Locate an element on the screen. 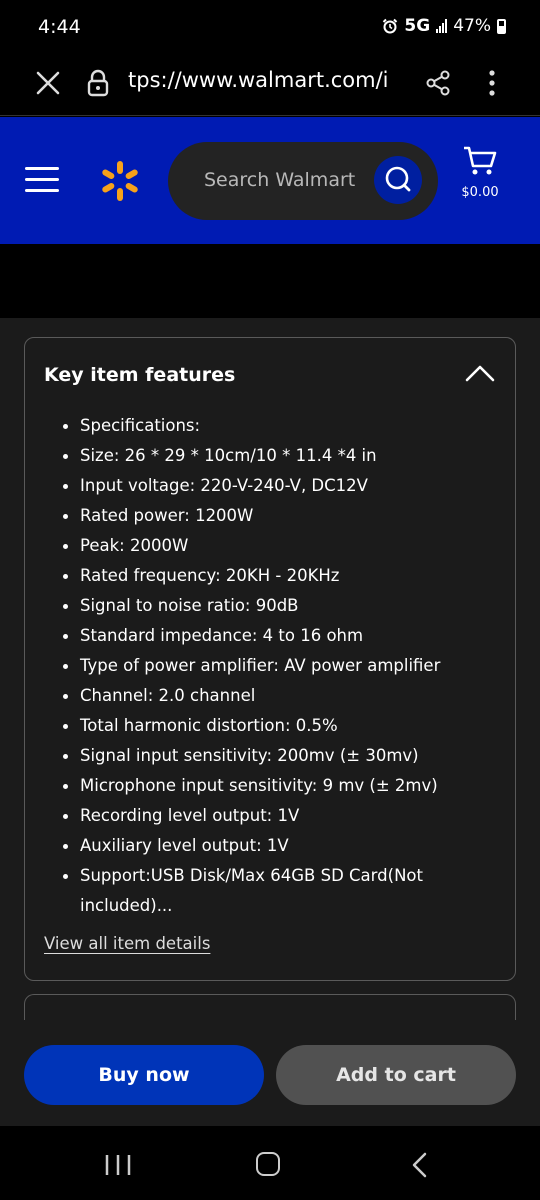  search-icon is located at coordinates (398, 179).